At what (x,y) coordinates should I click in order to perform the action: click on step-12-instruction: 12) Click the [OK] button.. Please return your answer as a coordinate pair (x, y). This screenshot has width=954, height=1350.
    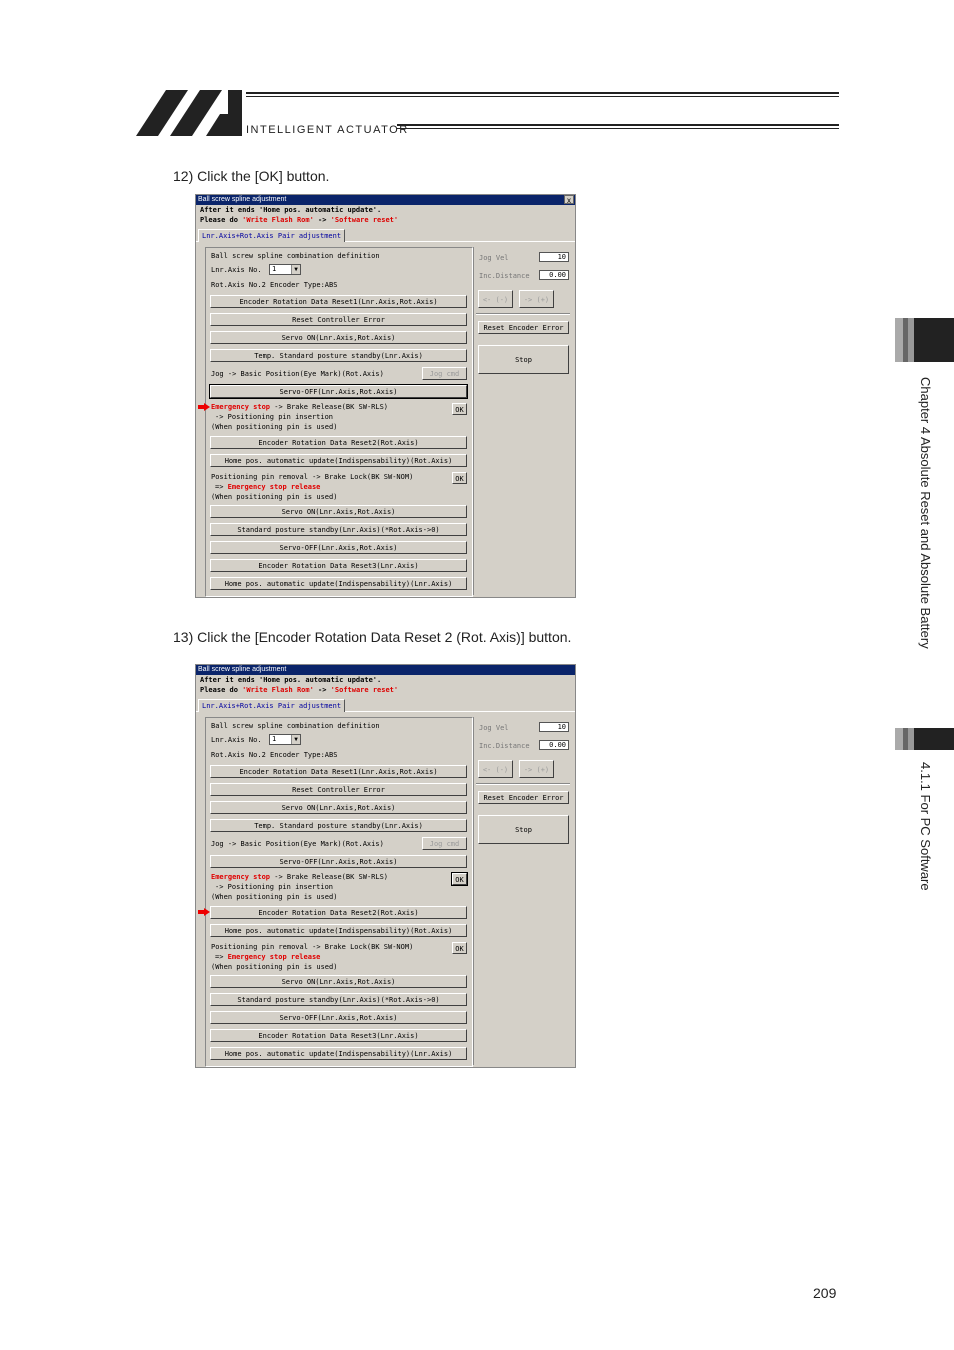
    Looking at the image, I should click on (251, 176).